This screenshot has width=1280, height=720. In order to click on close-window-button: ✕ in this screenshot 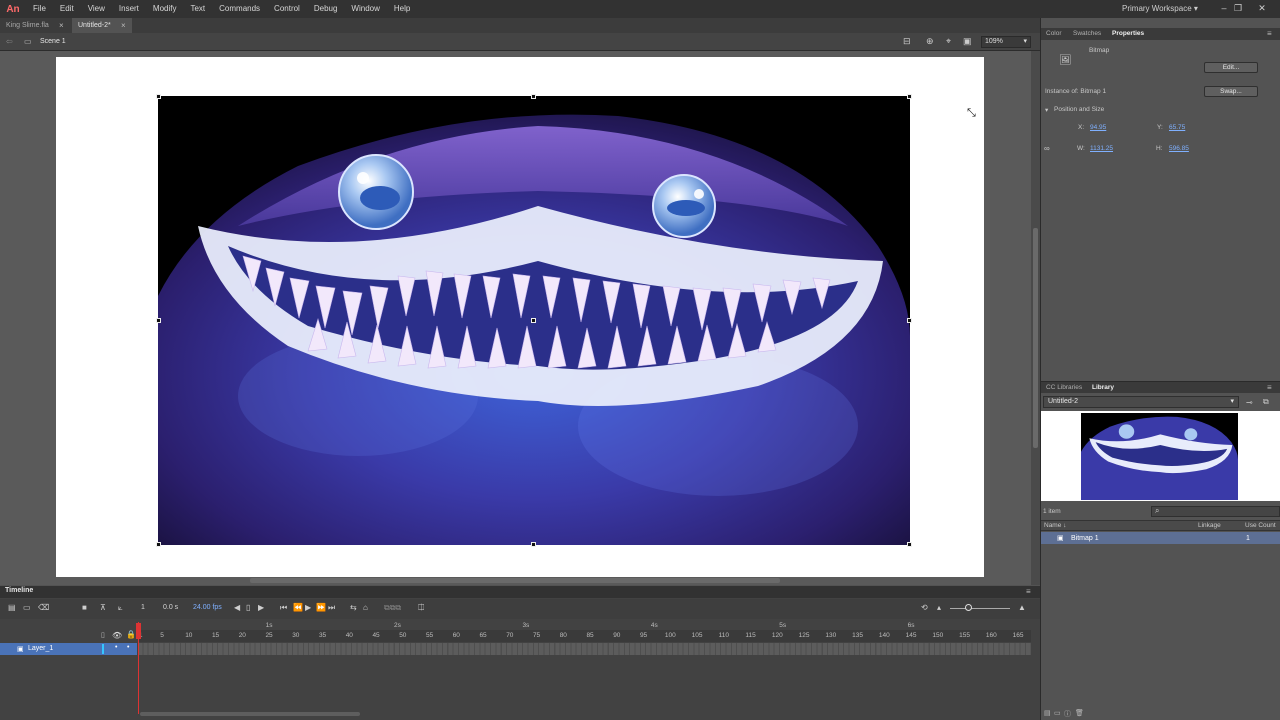, I will do `click(1262, 9)`.